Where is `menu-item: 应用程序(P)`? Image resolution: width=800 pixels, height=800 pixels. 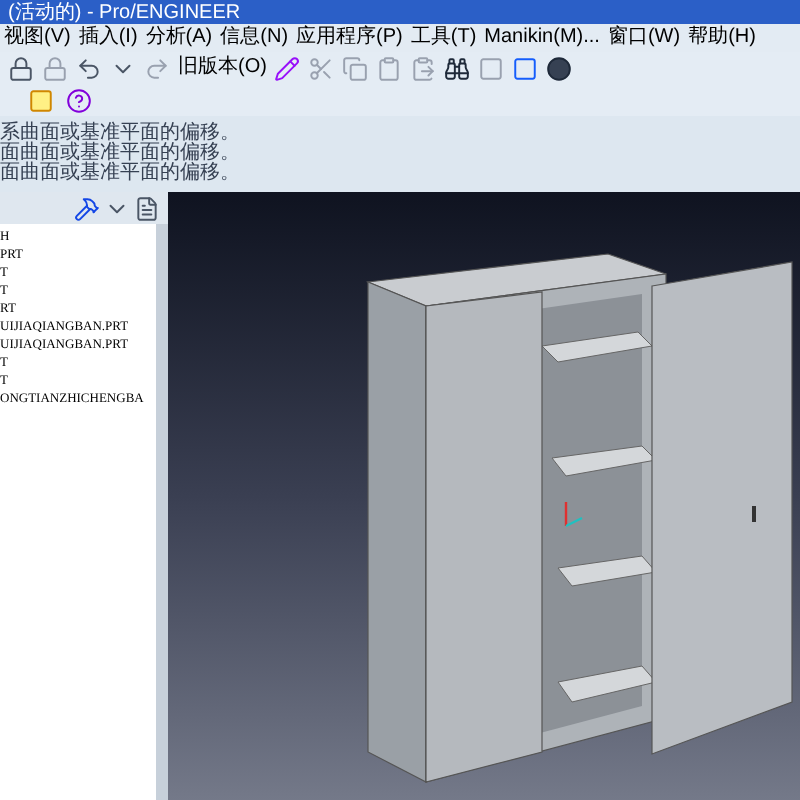
menu-item: 应用程序(P) is located at coordinates (349, 38).